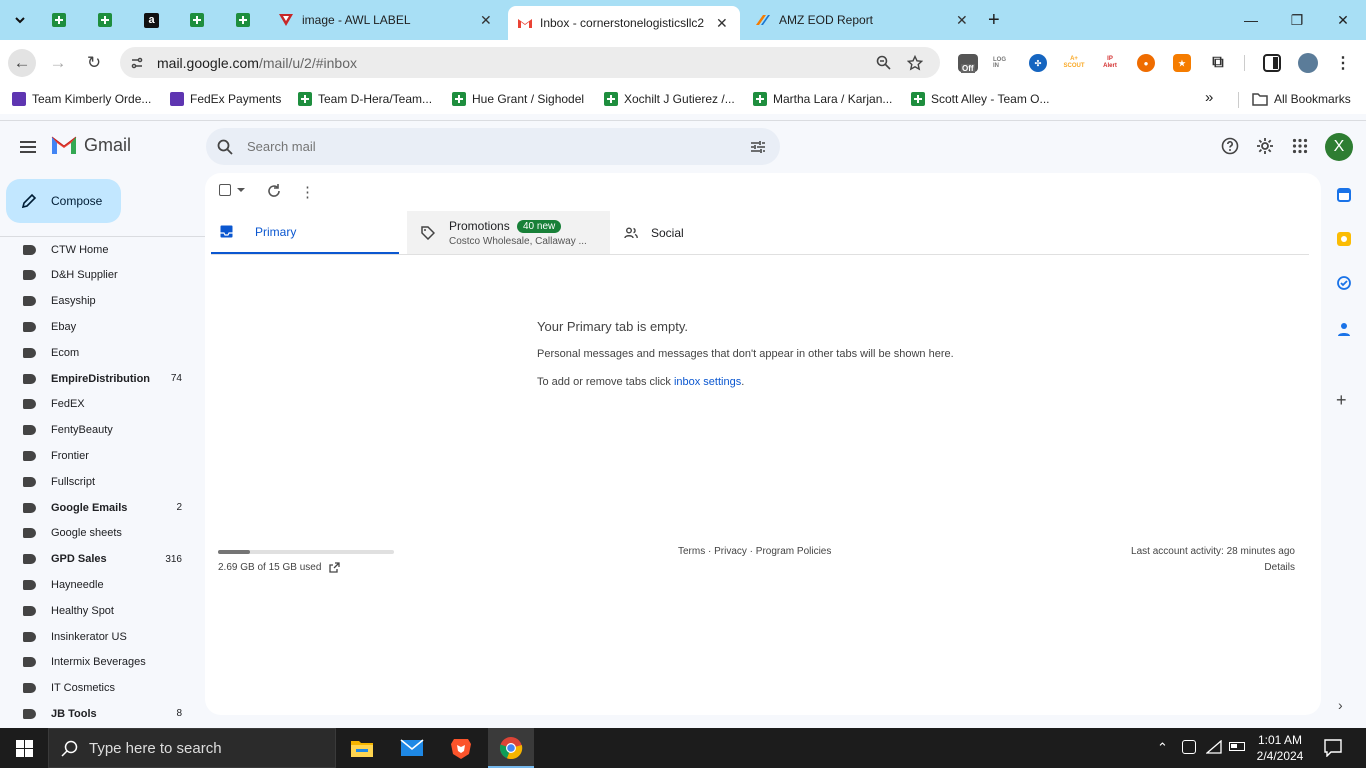 The height and width of the screenshot is (768, 1366). What do you see at coordinates (1002, 63) in the screenshot?
I see `extension-login-icon: LOG IN` at bounding box center [1002, 63].